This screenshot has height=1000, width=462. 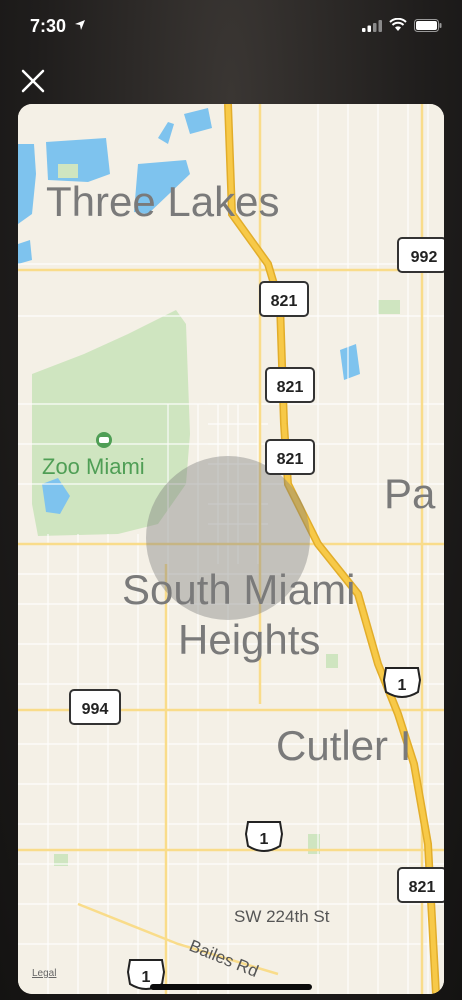 What do you see at coordinates (238, 589) in the screenshot?
I see `place-label: South Miami` at bounding box center [238, 589].